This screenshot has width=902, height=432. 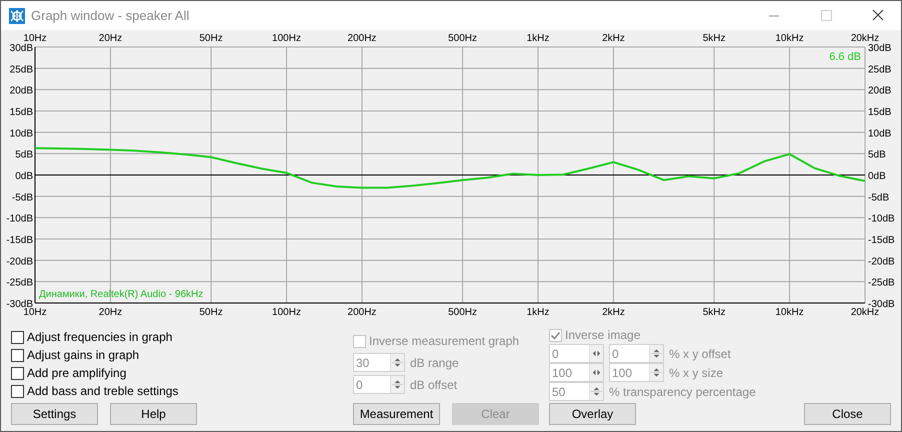 I want to click on number-field: 50, so click(x=576, y=391).